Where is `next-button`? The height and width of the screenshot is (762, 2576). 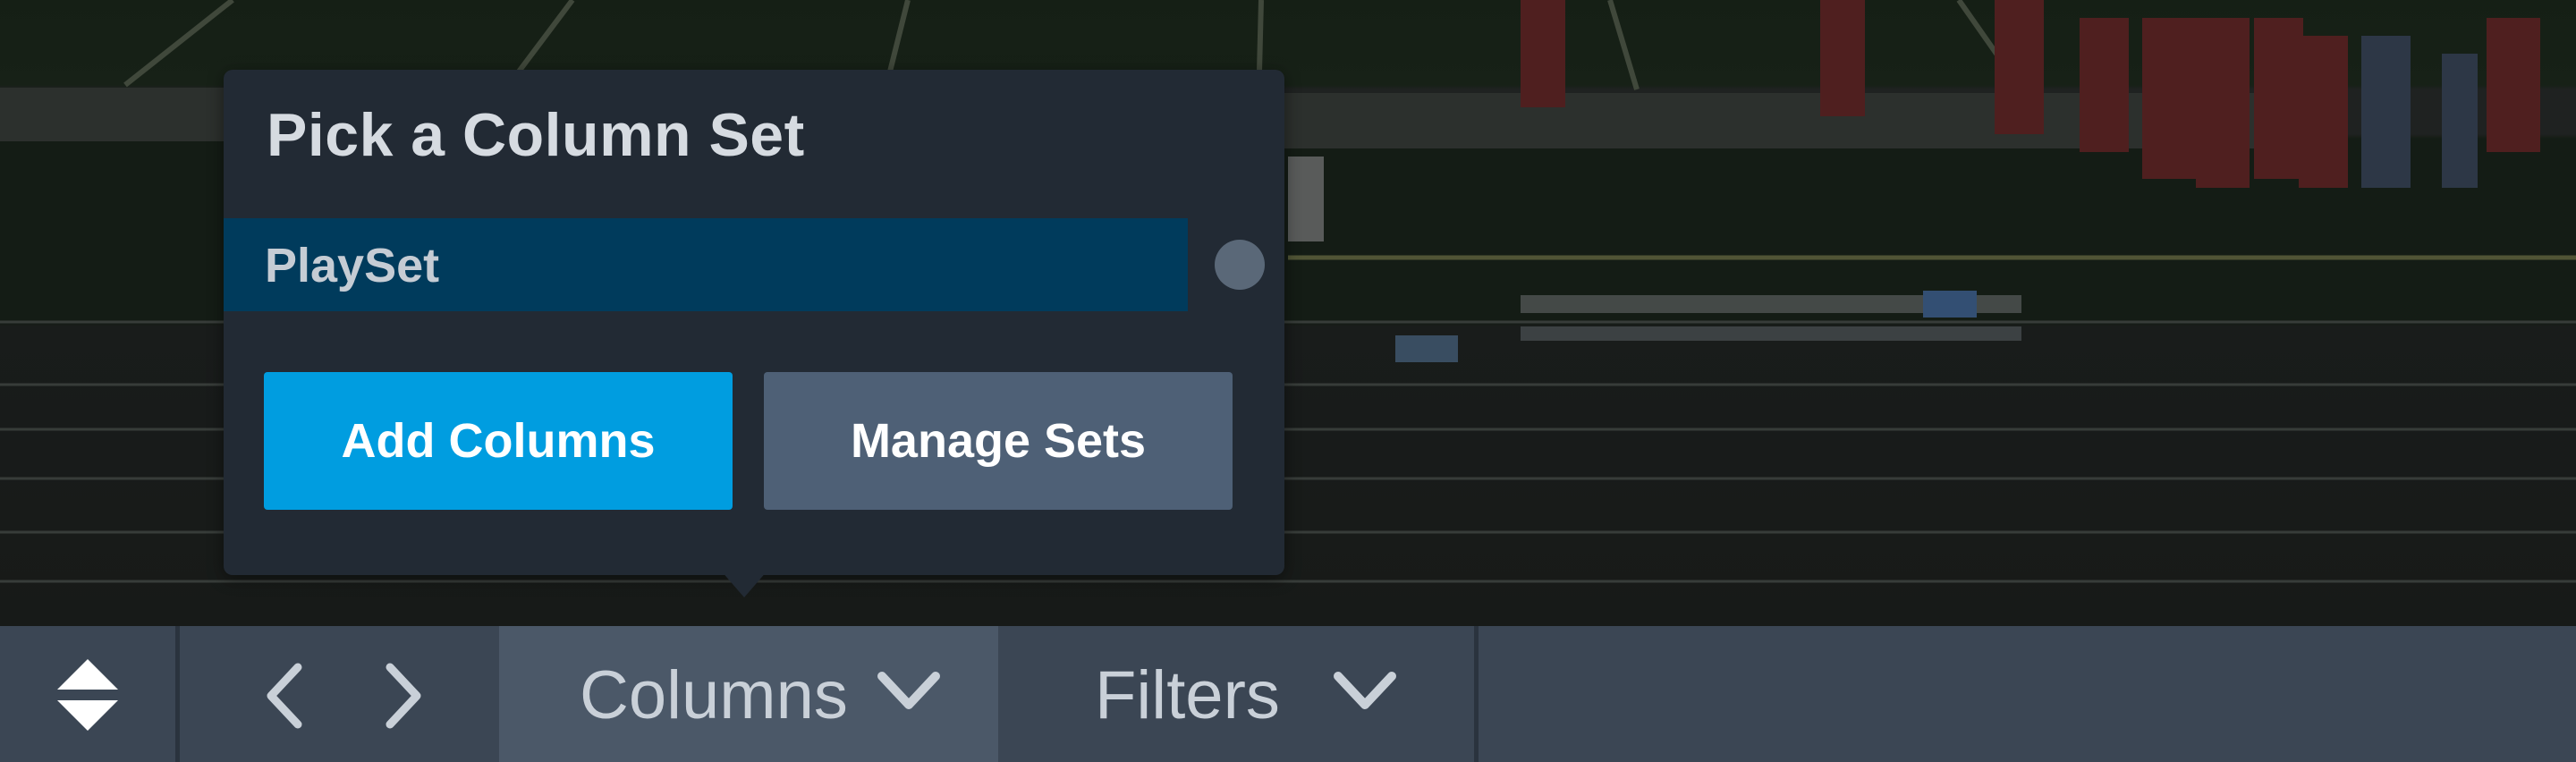
next-button is located at coordinates (405, 694).